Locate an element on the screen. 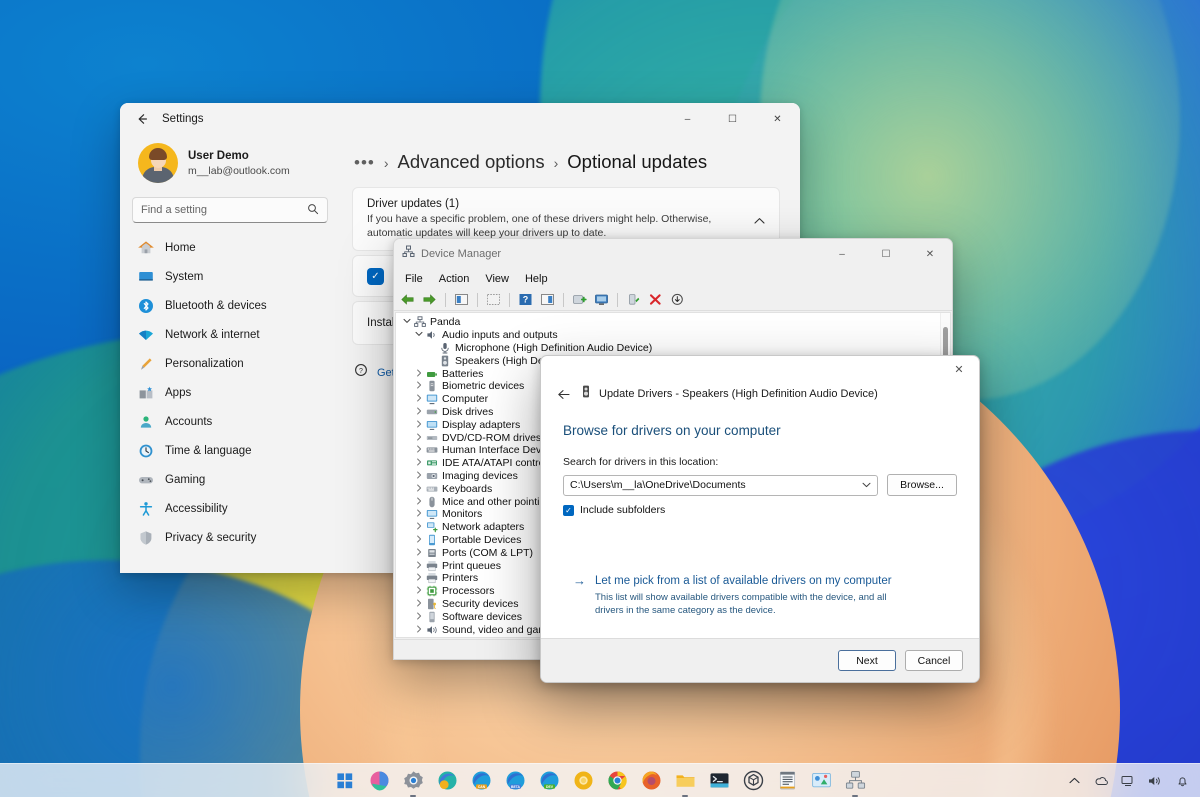  sidebar-item-accounts: Accounts is located at coordinates (230, 421).